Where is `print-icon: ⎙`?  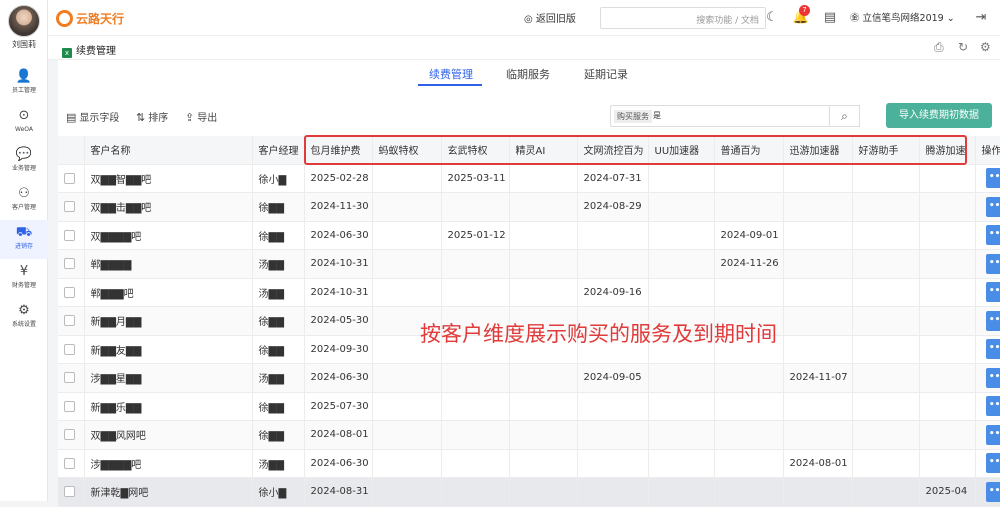 print-icon: ⎙ is located at coordinates (939, 47).